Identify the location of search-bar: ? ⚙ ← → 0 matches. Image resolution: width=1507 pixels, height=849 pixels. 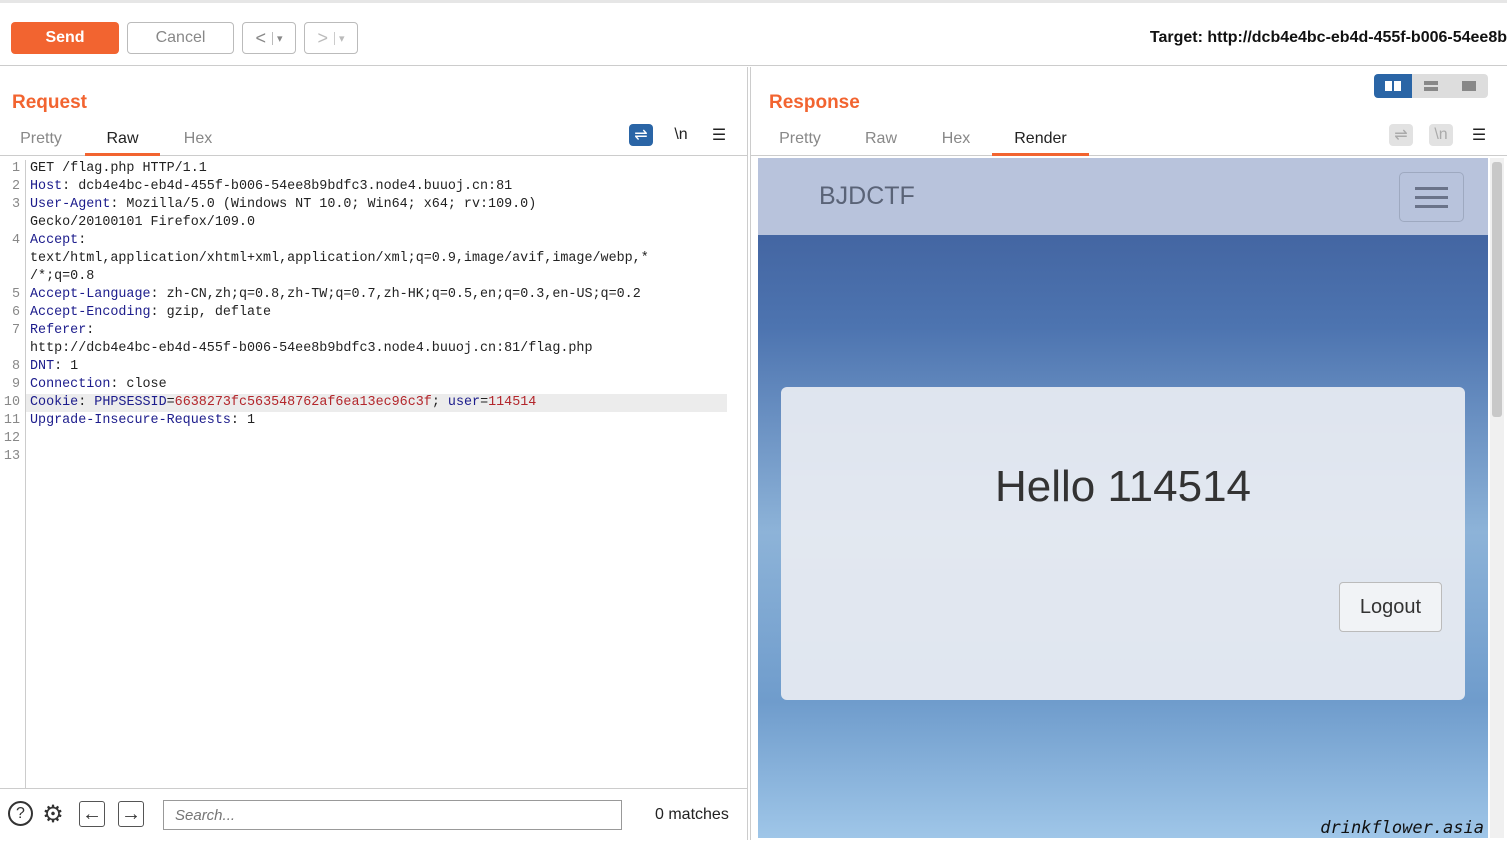
(374, 814).